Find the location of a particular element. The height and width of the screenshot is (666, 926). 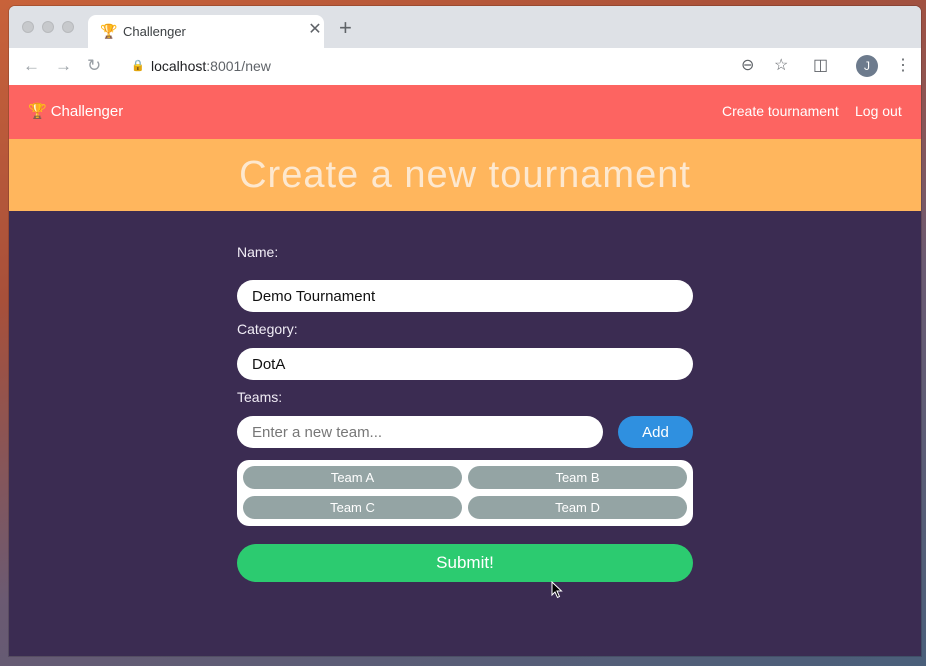

page-title: Create a new tournament is located at coordinates (465, 175).